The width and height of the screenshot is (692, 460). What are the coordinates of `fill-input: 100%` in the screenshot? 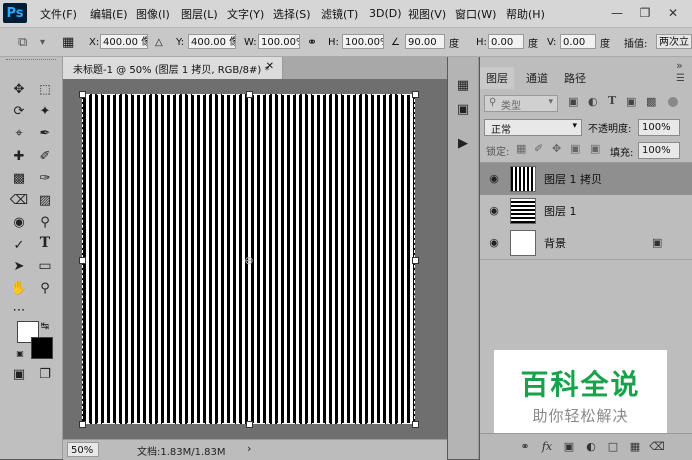 It's located at (659, 150).